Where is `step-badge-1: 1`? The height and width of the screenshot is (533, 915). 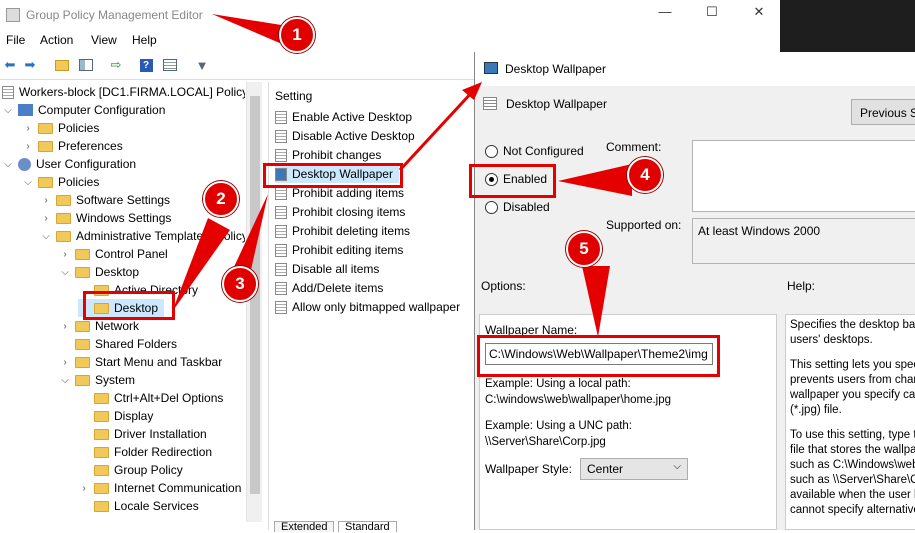
step-badge-1: 1 is located at coordinates (297, 35).